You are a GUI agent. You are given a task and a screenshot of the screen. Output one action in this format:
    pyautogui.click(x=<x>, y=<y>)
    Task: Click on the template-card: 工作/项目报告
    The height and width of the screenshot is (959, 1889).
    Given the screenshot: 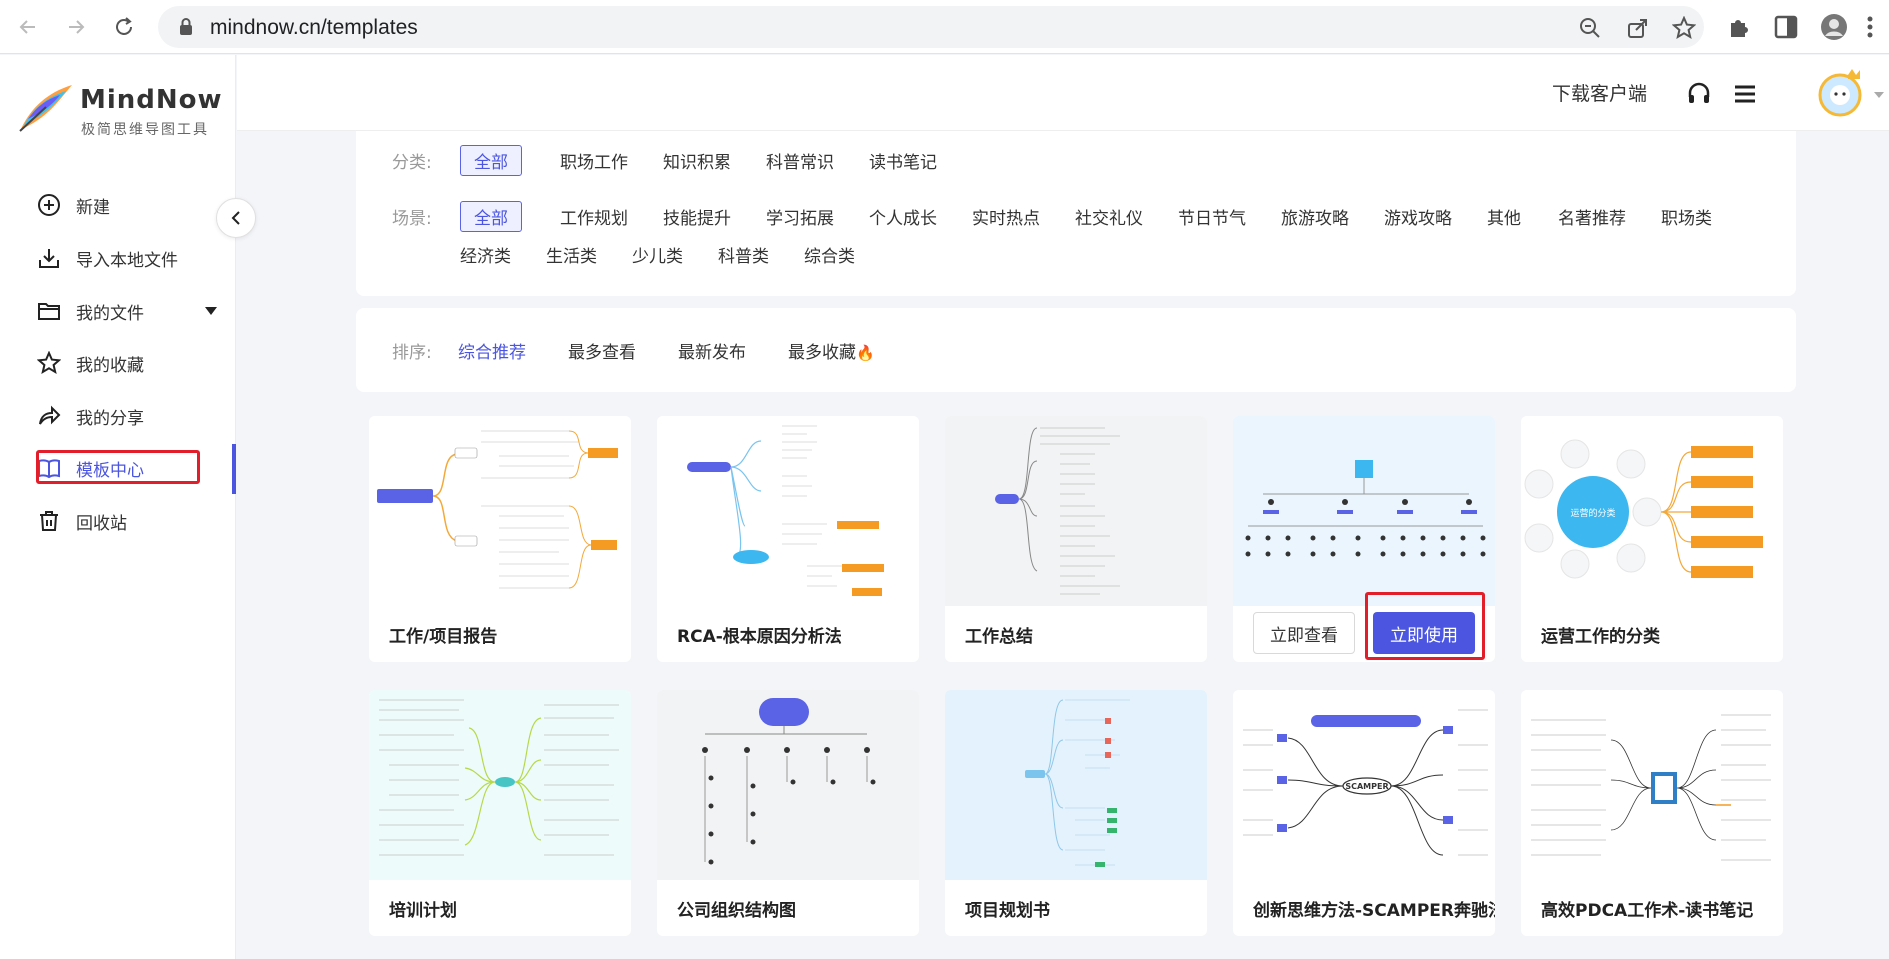 What is the action you would take?
    pyautogui.click(x=500, y=539)
    